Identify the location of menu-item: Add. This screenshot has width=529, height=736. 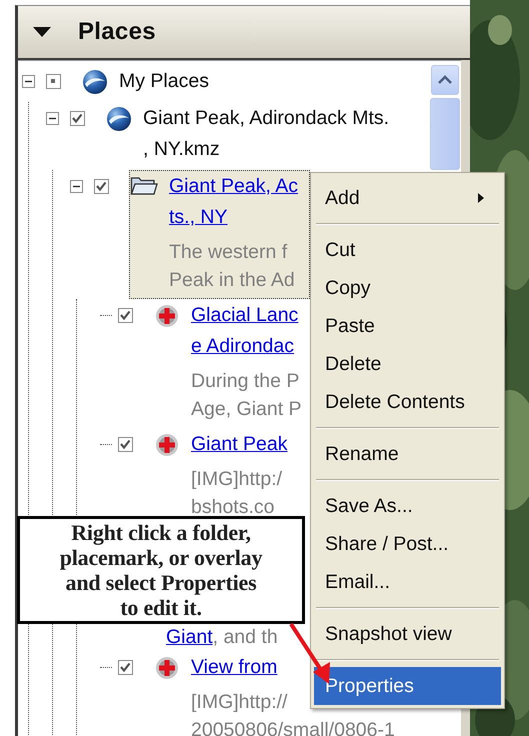
(407, 198).